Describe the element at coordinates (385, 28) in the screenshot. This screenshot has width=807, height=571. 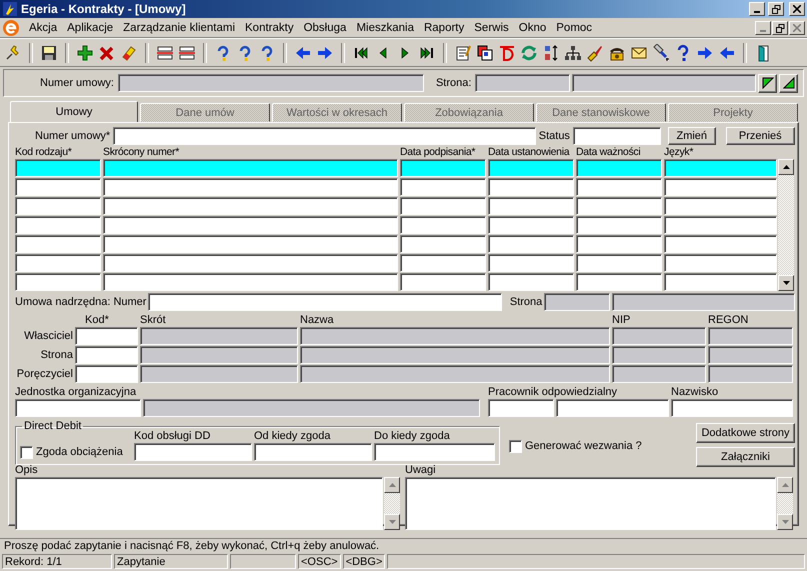
I see `menu-item: Mieszkania` at that location.